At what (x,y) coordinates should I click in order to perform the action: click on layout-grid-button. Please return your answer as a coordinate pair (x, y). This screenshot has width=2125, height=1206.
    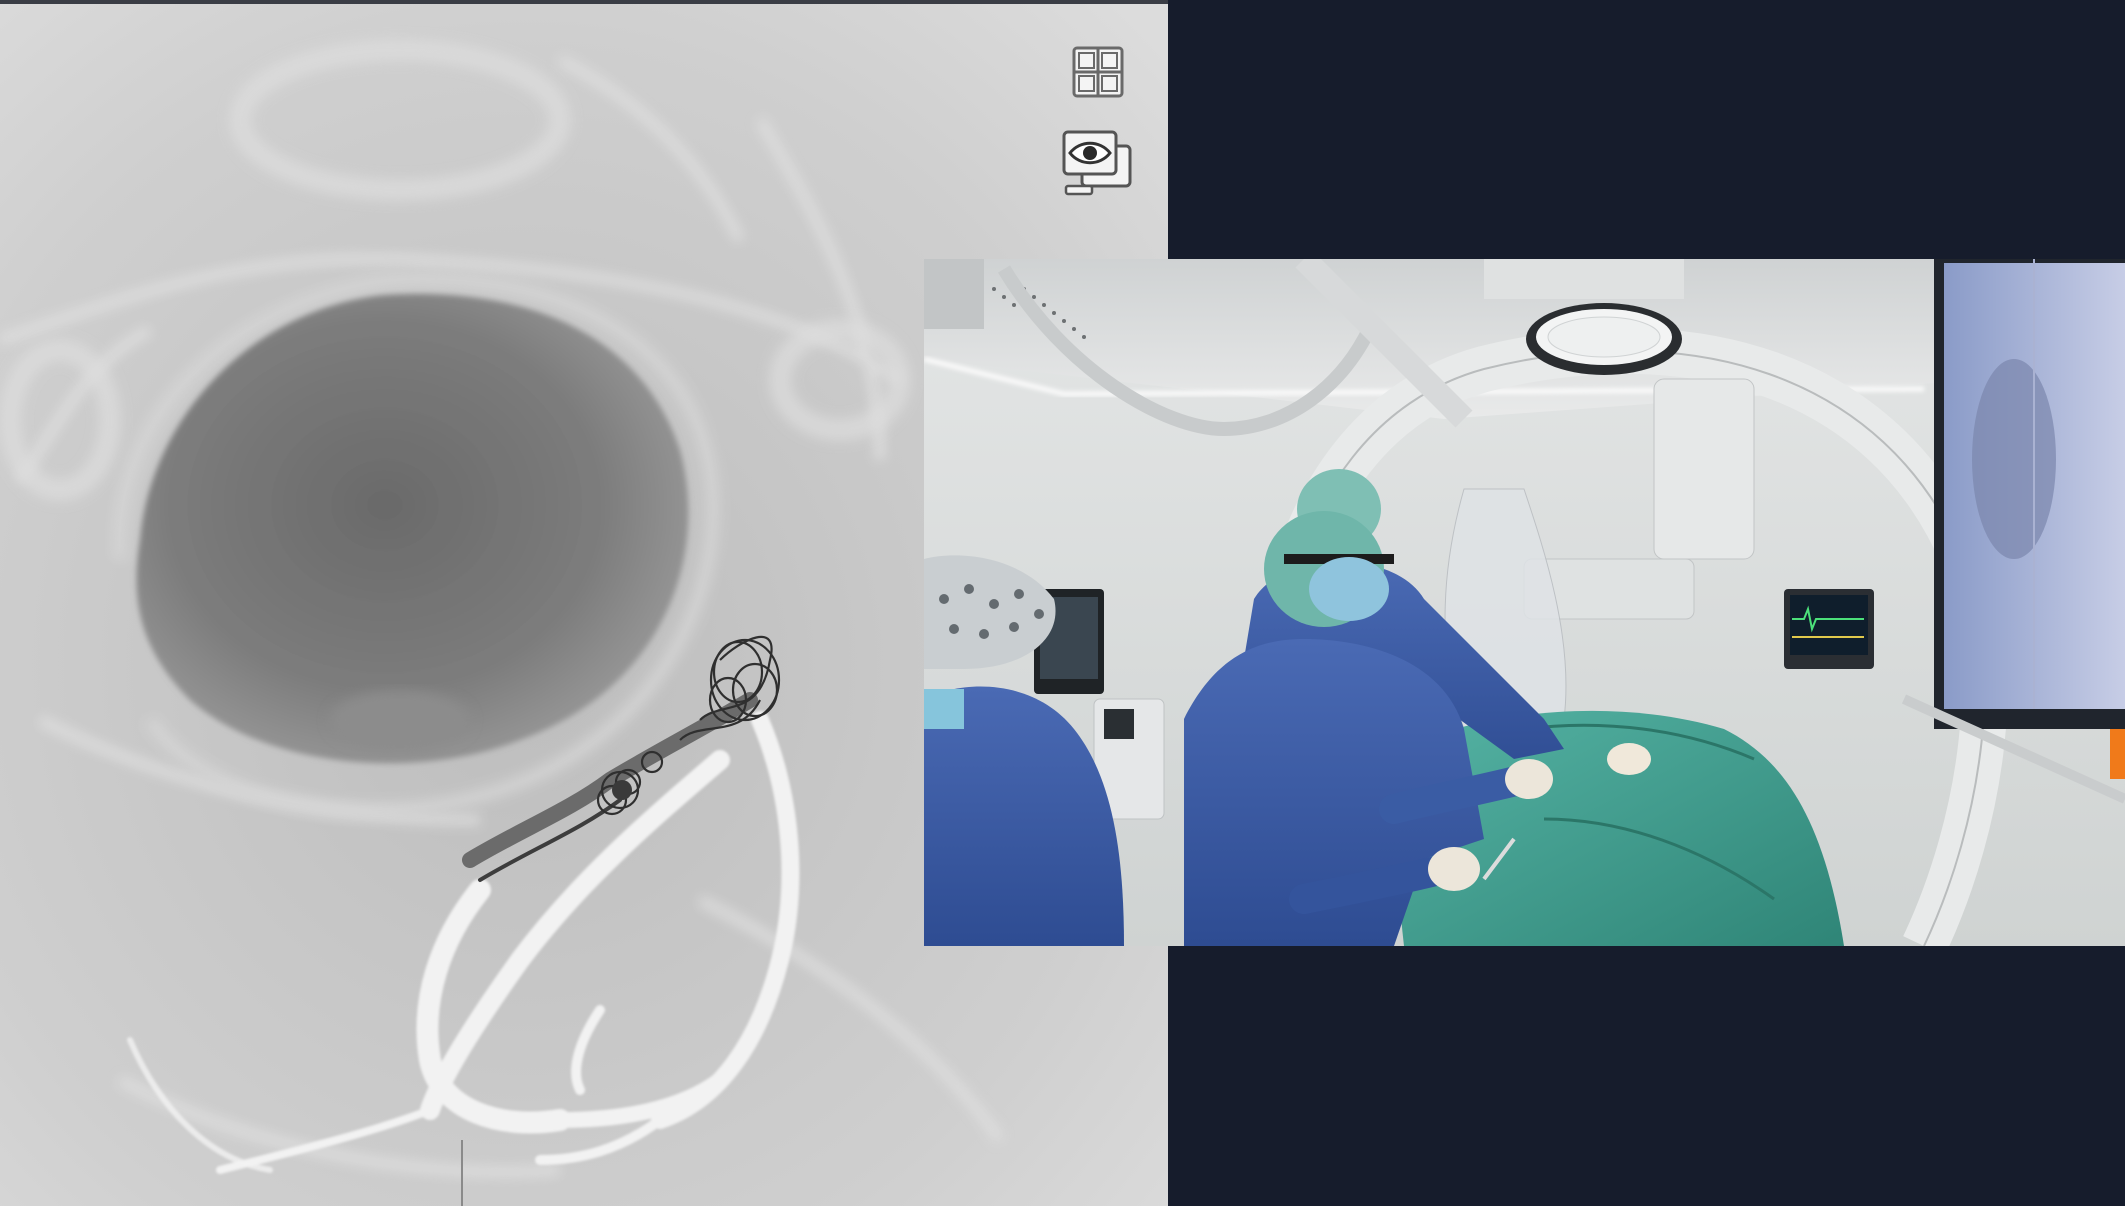
    Looking at the image, I should click on (1098, 72).